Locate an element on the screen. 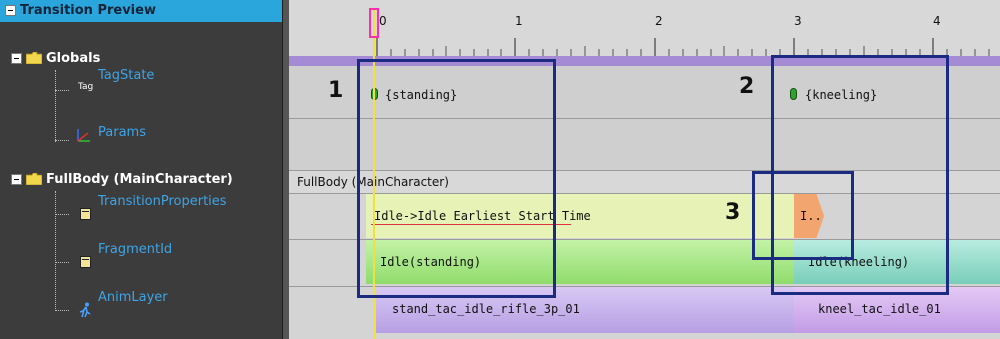  tree-item-label: FragmentId is located at coordinates (135, 249).